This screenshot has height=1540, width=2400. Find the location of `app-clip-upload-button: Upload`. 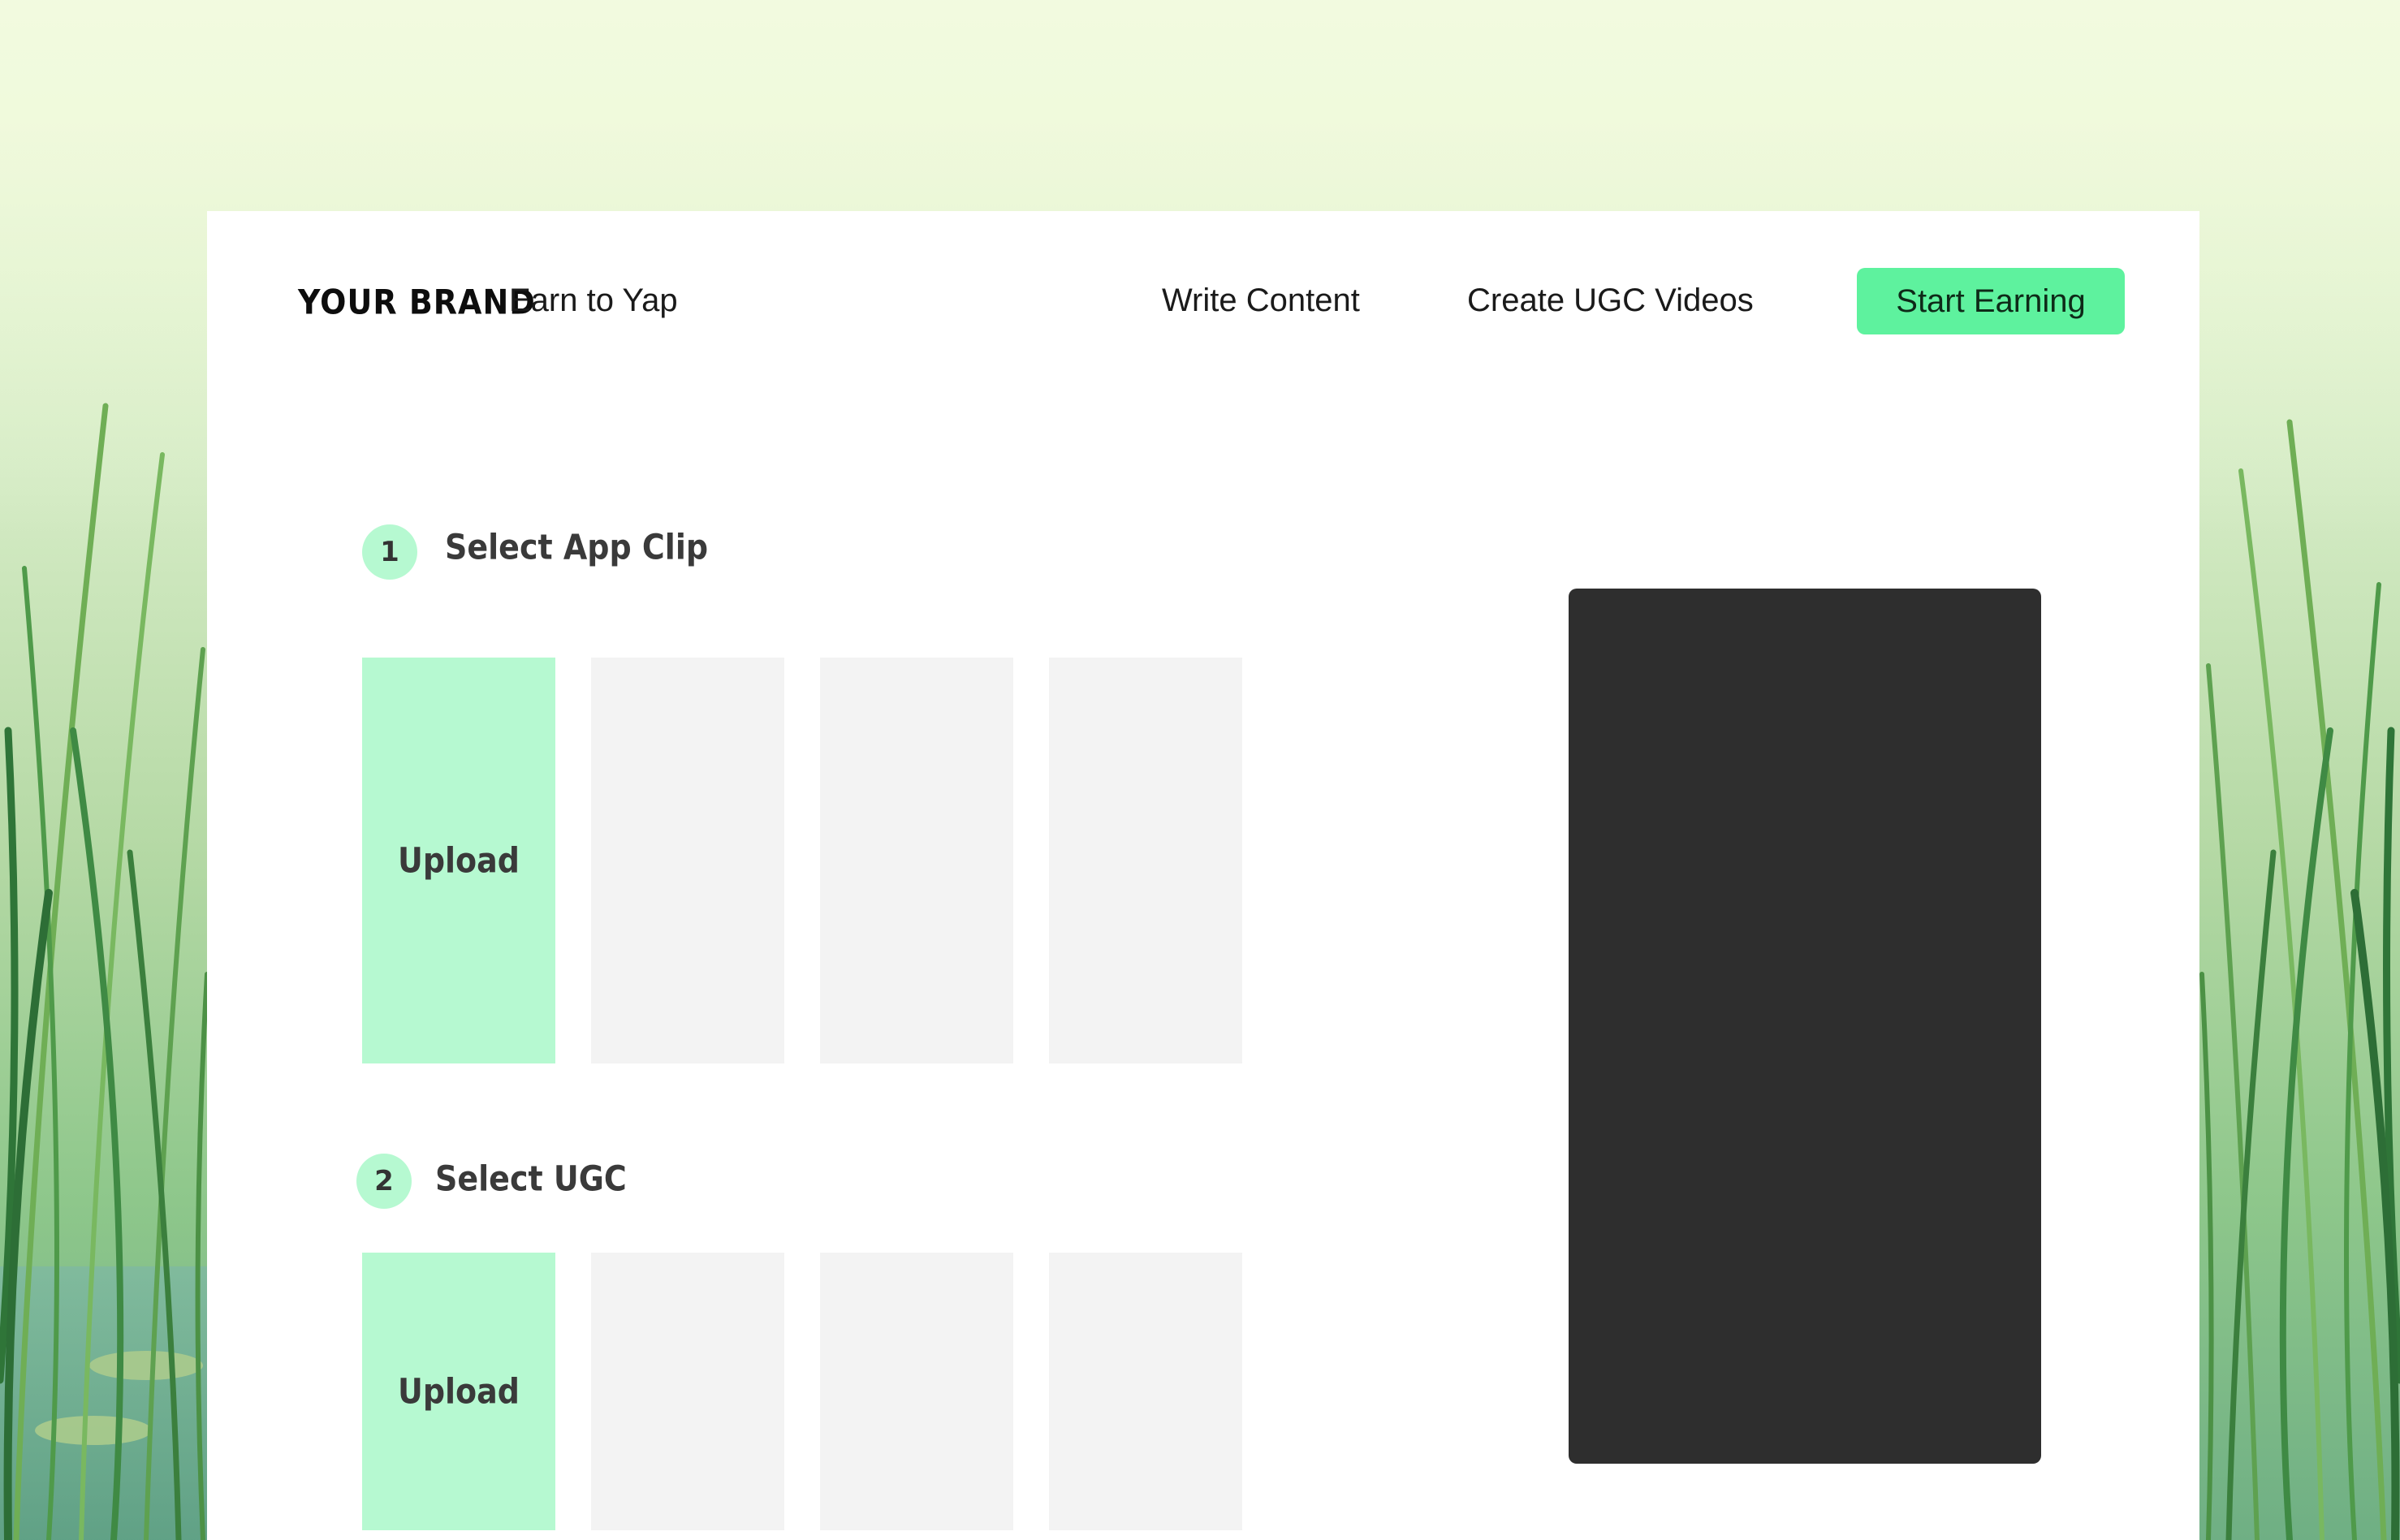

app-clip-upload-button: Upload is located at coordinates (458, 861).